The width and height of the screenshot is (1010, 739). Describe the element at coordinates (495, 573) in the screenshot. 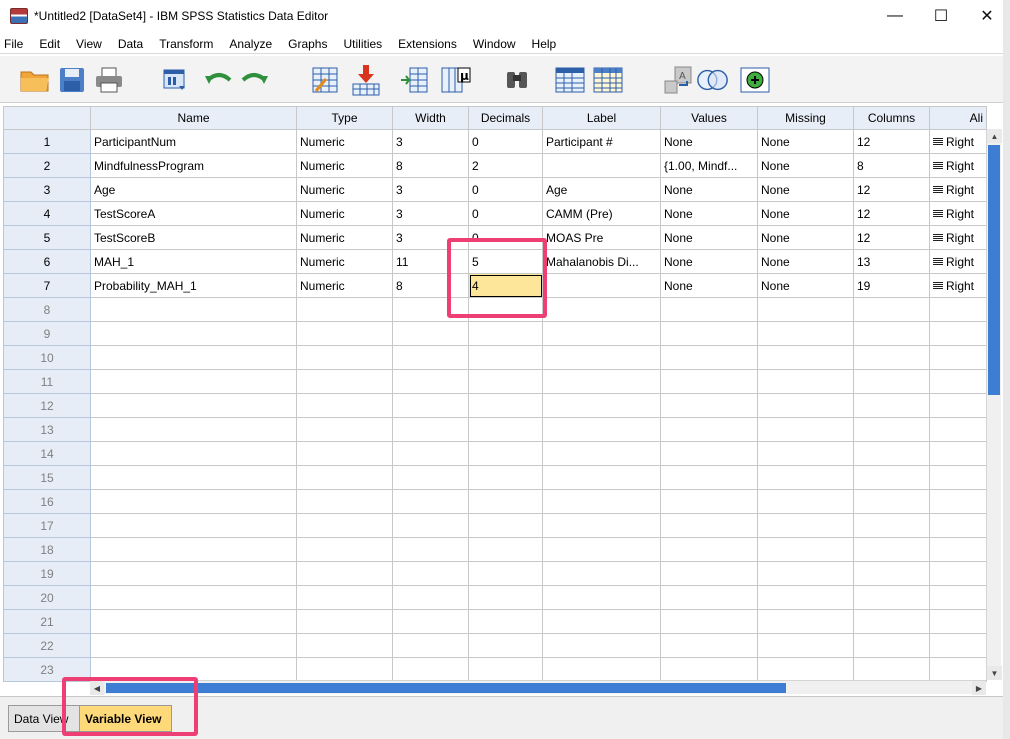

I see `empty-row: 19` at that location.